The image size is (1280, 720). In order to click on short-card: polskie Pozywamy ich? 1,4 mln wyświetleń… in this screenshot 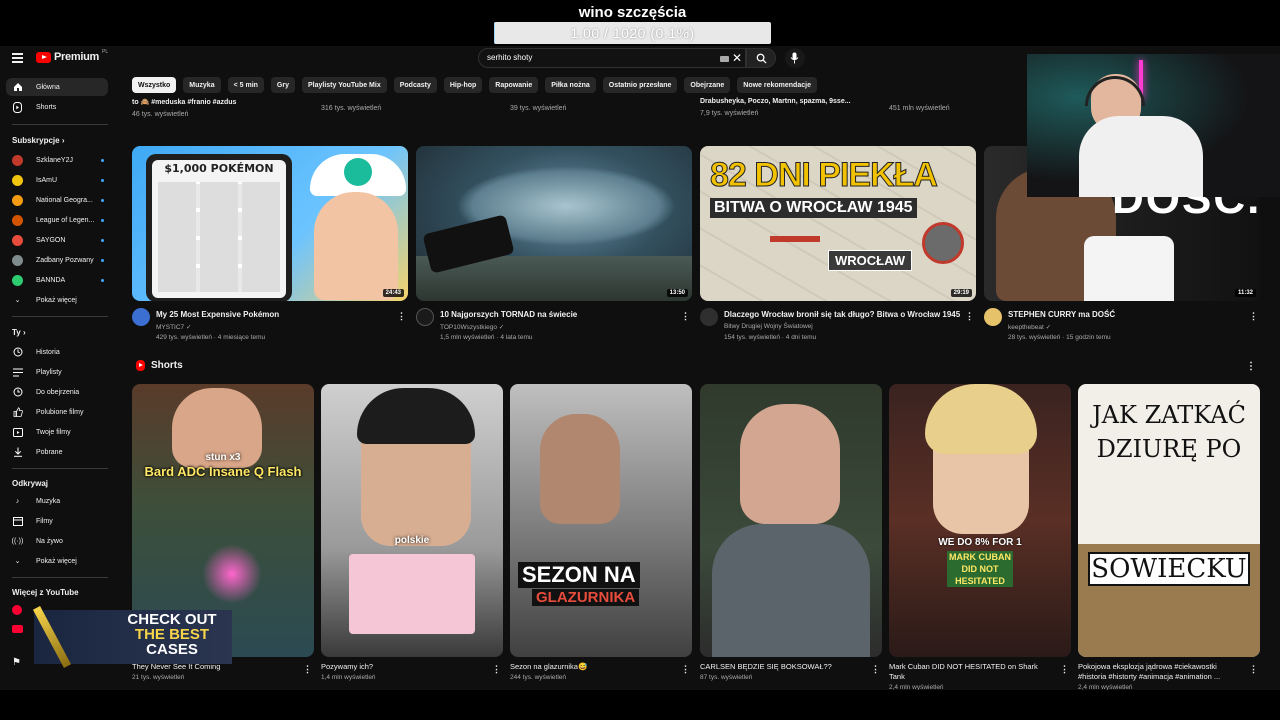, I will do `click(412, 532)`.